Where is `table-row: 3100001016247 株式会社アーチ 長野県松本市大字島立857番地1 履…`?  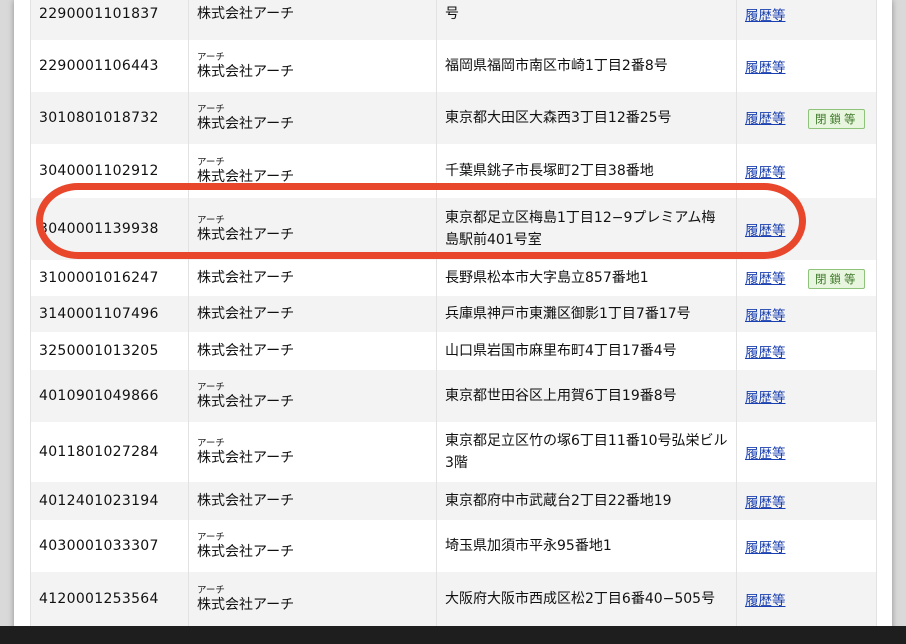
table-row: 3100001016247 株式会社アーチ 長野県松本市大字島立857番地1 履… is located at coordinates (453, 278).